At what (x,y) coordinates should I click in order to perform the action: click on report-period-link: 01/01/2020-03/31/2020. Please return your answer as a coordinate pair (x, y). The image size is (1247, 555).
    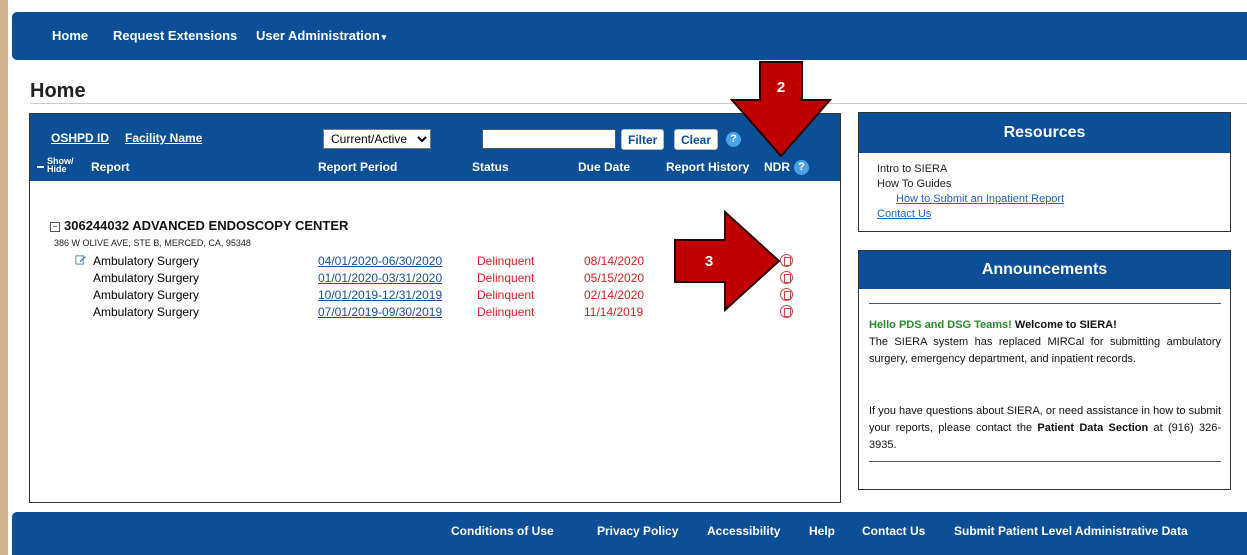
    Looking at the image, I should click on (380, 278).